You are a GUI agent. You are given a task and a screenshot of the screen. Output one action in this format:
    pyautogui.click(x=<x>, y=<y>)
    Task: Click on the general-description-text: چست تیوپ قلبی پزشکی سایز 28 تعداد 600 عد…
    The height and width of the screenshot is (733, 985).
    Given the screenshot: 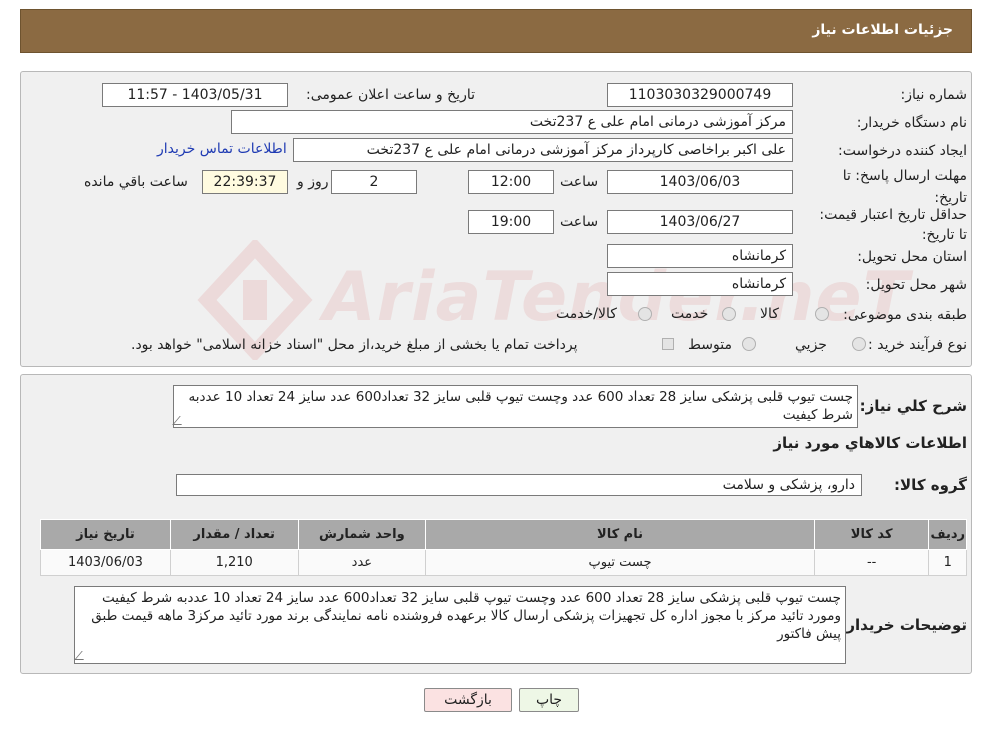 What is the action you would take?
    pyautogui.click(x=515, y=406)
    